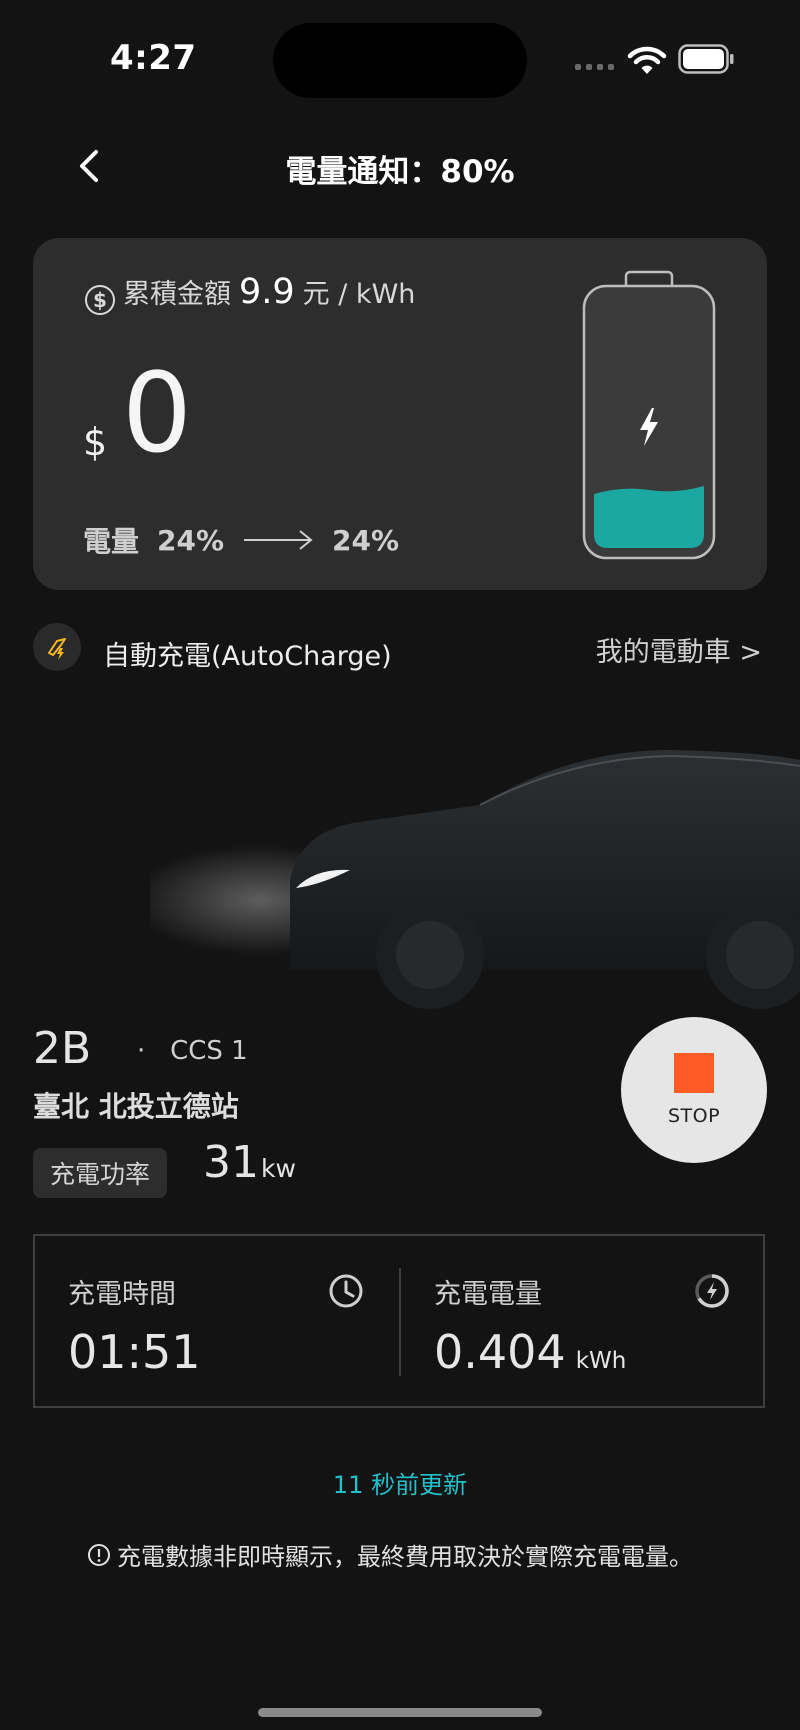 The height and width of the screenshot is (1730, 800). What do you see at coordinates (267, 292) in the screenshot?
I see `rate-value: 9.9` at bounding box center [267, 292].